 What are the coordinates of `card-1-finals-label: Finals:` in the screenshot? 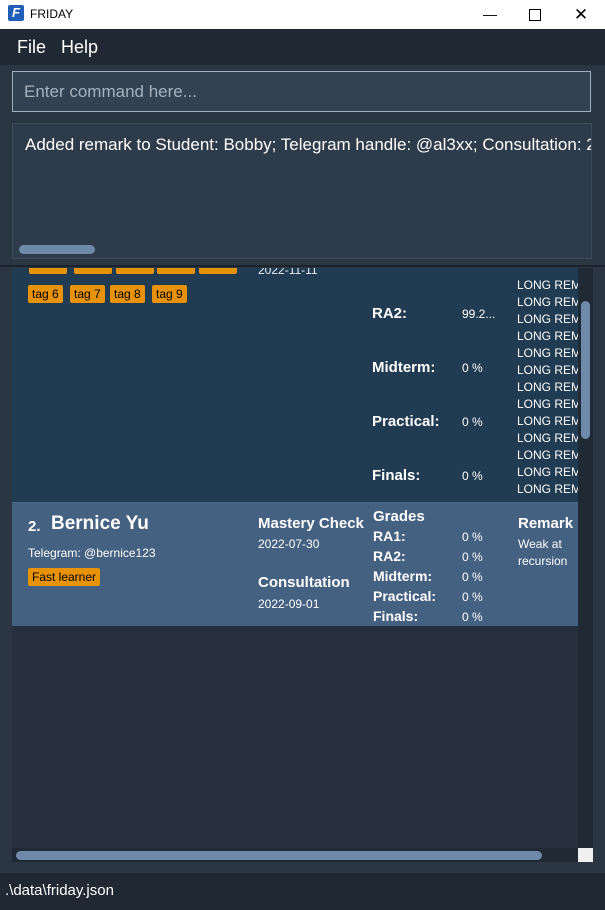 It's located at (396, 475).